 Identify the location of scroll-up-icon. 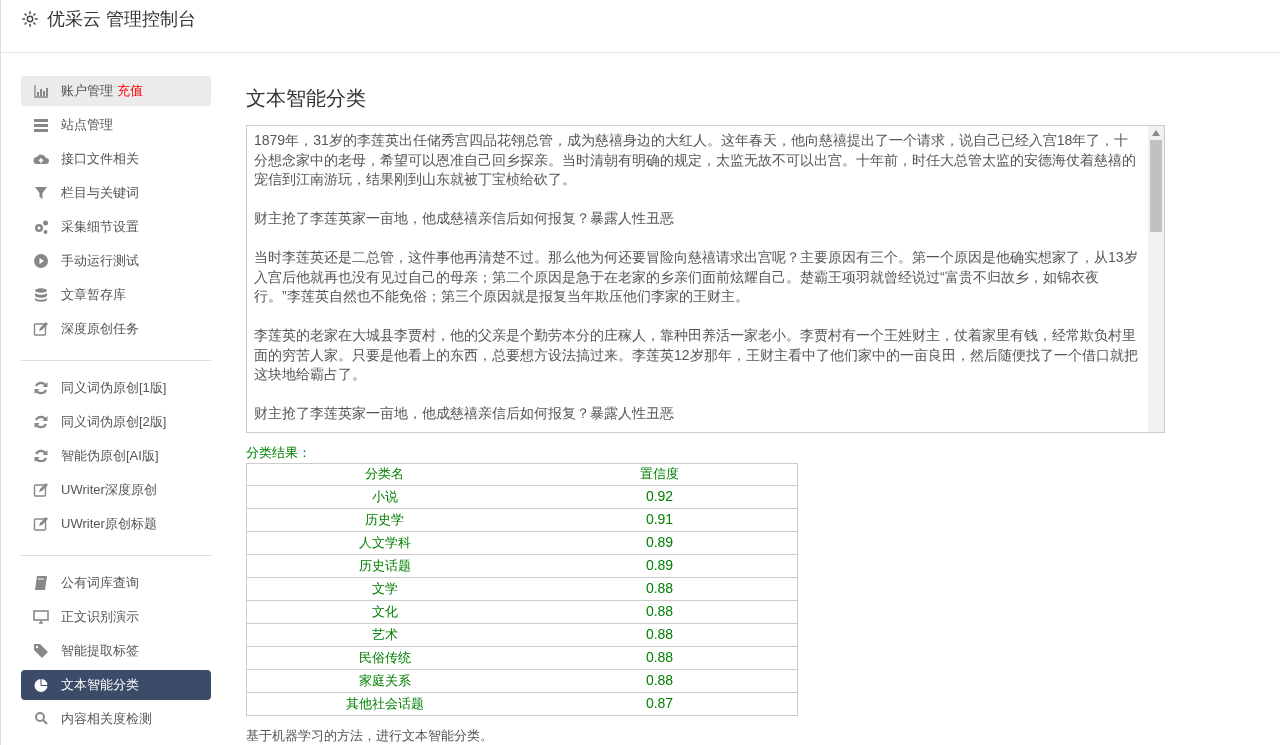
(1156, 133).